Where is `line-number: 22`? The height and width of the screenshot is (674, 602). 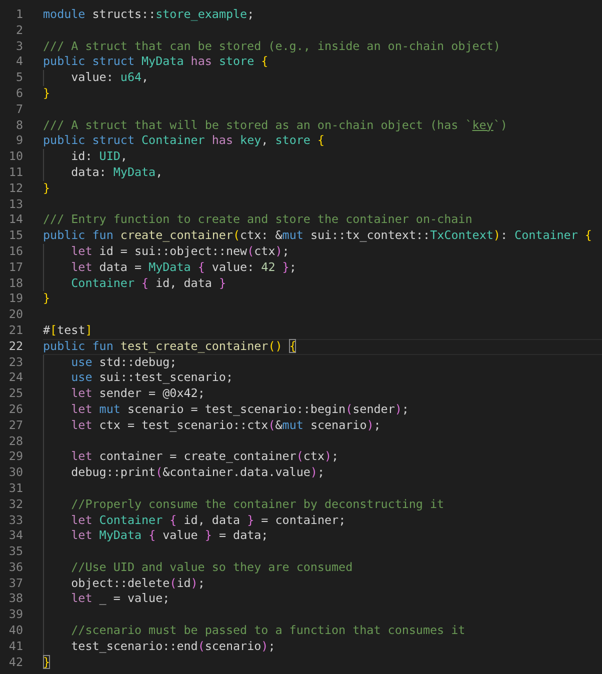
line-number: 22 is located at coordinates (15, 346).